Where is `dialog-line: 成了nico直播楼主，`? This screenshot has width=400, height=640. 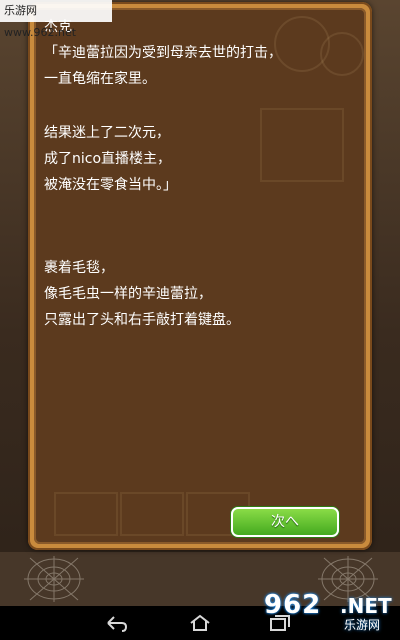
dialog-line: 成了nico直播楼主， is located at coordinates (108, 159).